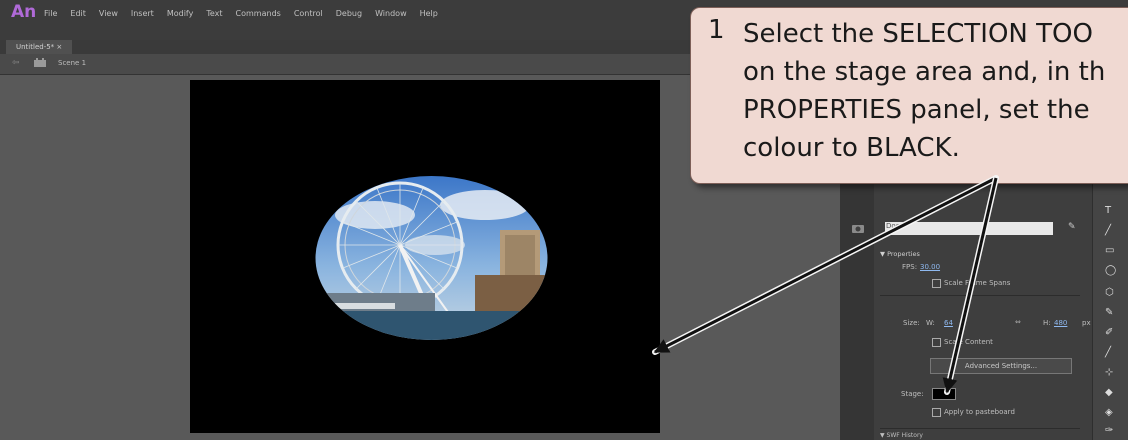 The height and width of the screenshot is (440, 1128). Describe the element at coordinates (977, 283) in the screenshot. I see `scale-spans-label: Scale Frame Spans` at that location.